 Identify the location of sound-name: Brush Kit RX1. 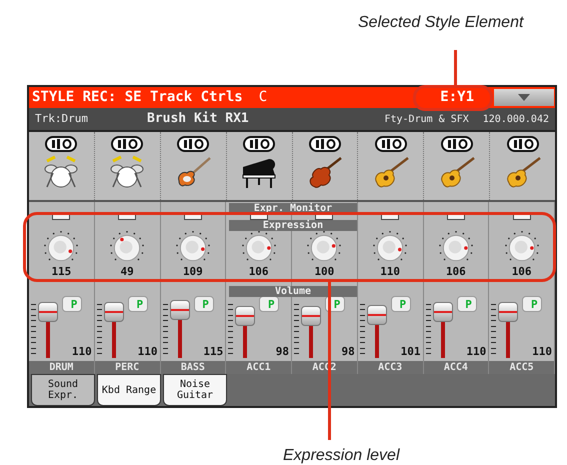
(198, 119).